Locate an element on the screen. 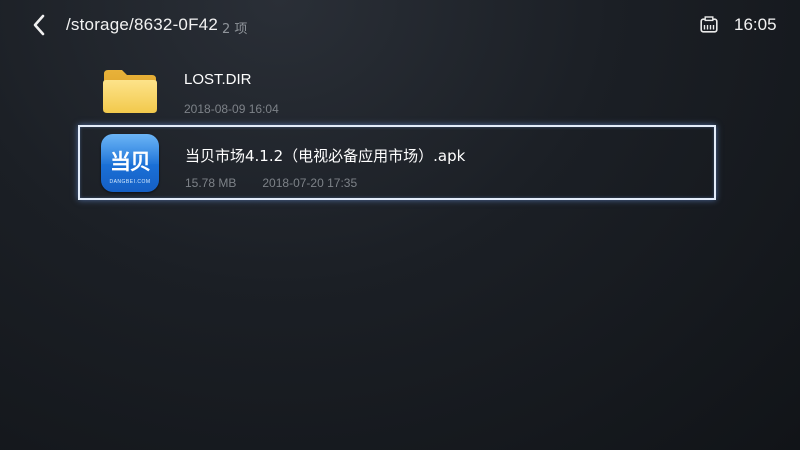  file-date: 2018-07-20 17:35 is located at coordinates (310, 183).